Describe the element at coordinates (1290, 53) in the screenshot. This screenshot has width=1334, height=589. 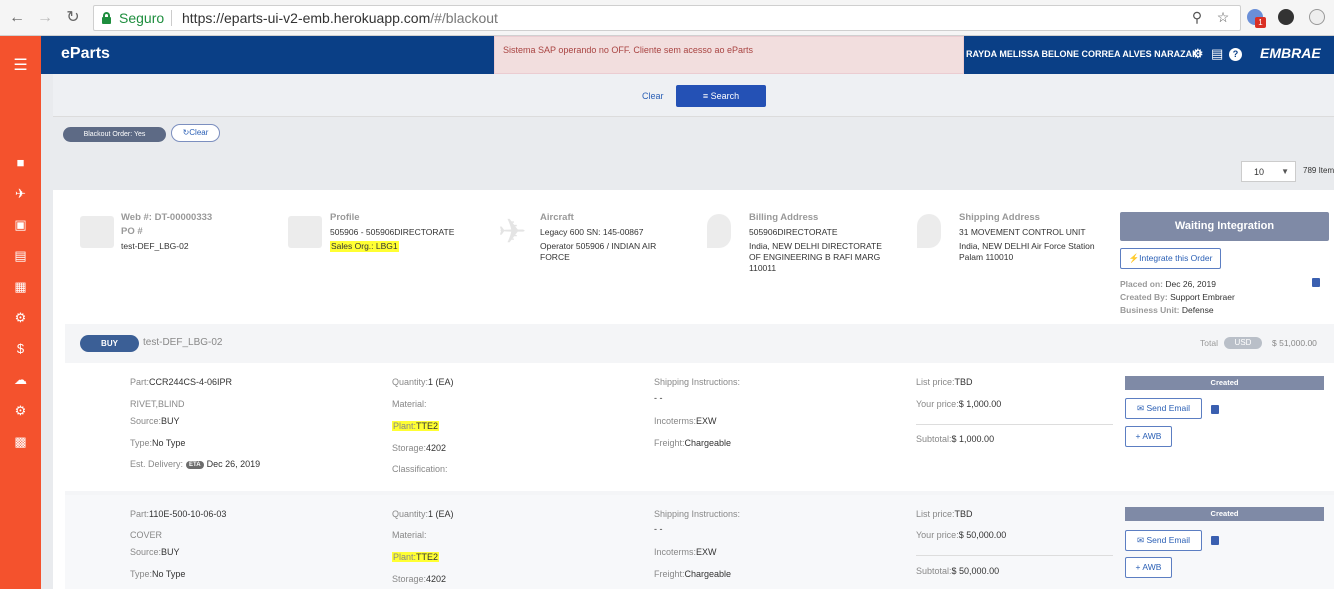
I see `embraer-logo: EMBRAE` at that location.